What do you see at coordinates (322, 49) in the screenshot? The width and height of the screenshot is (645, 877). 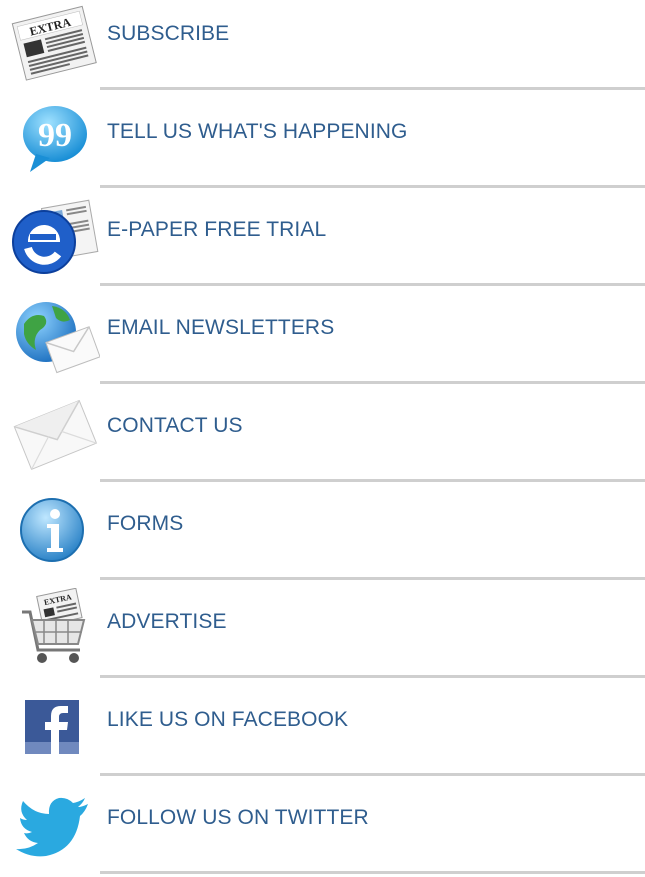 I see `menu-item-subscribe: EXTRA SUBSCRIBE` at bounding box center [322, 49].